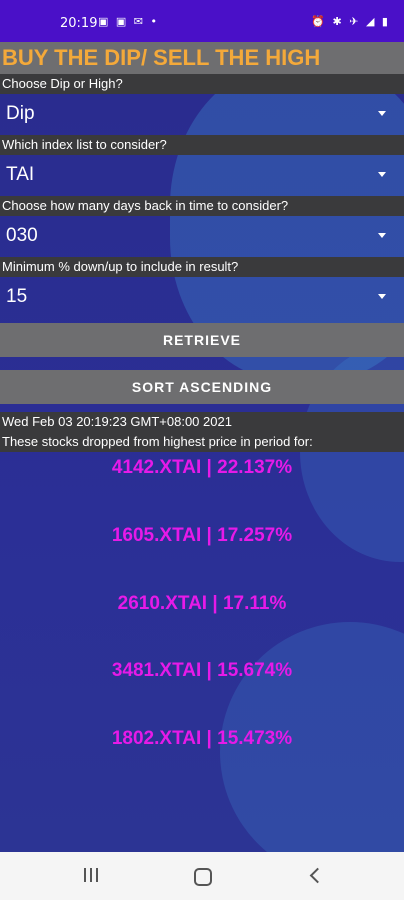 This screenshot has height=900, width=404. What do you see at coordinates (91, 876) in the screenshot?
I see `recents-icon` at bounding box center [91, 876].